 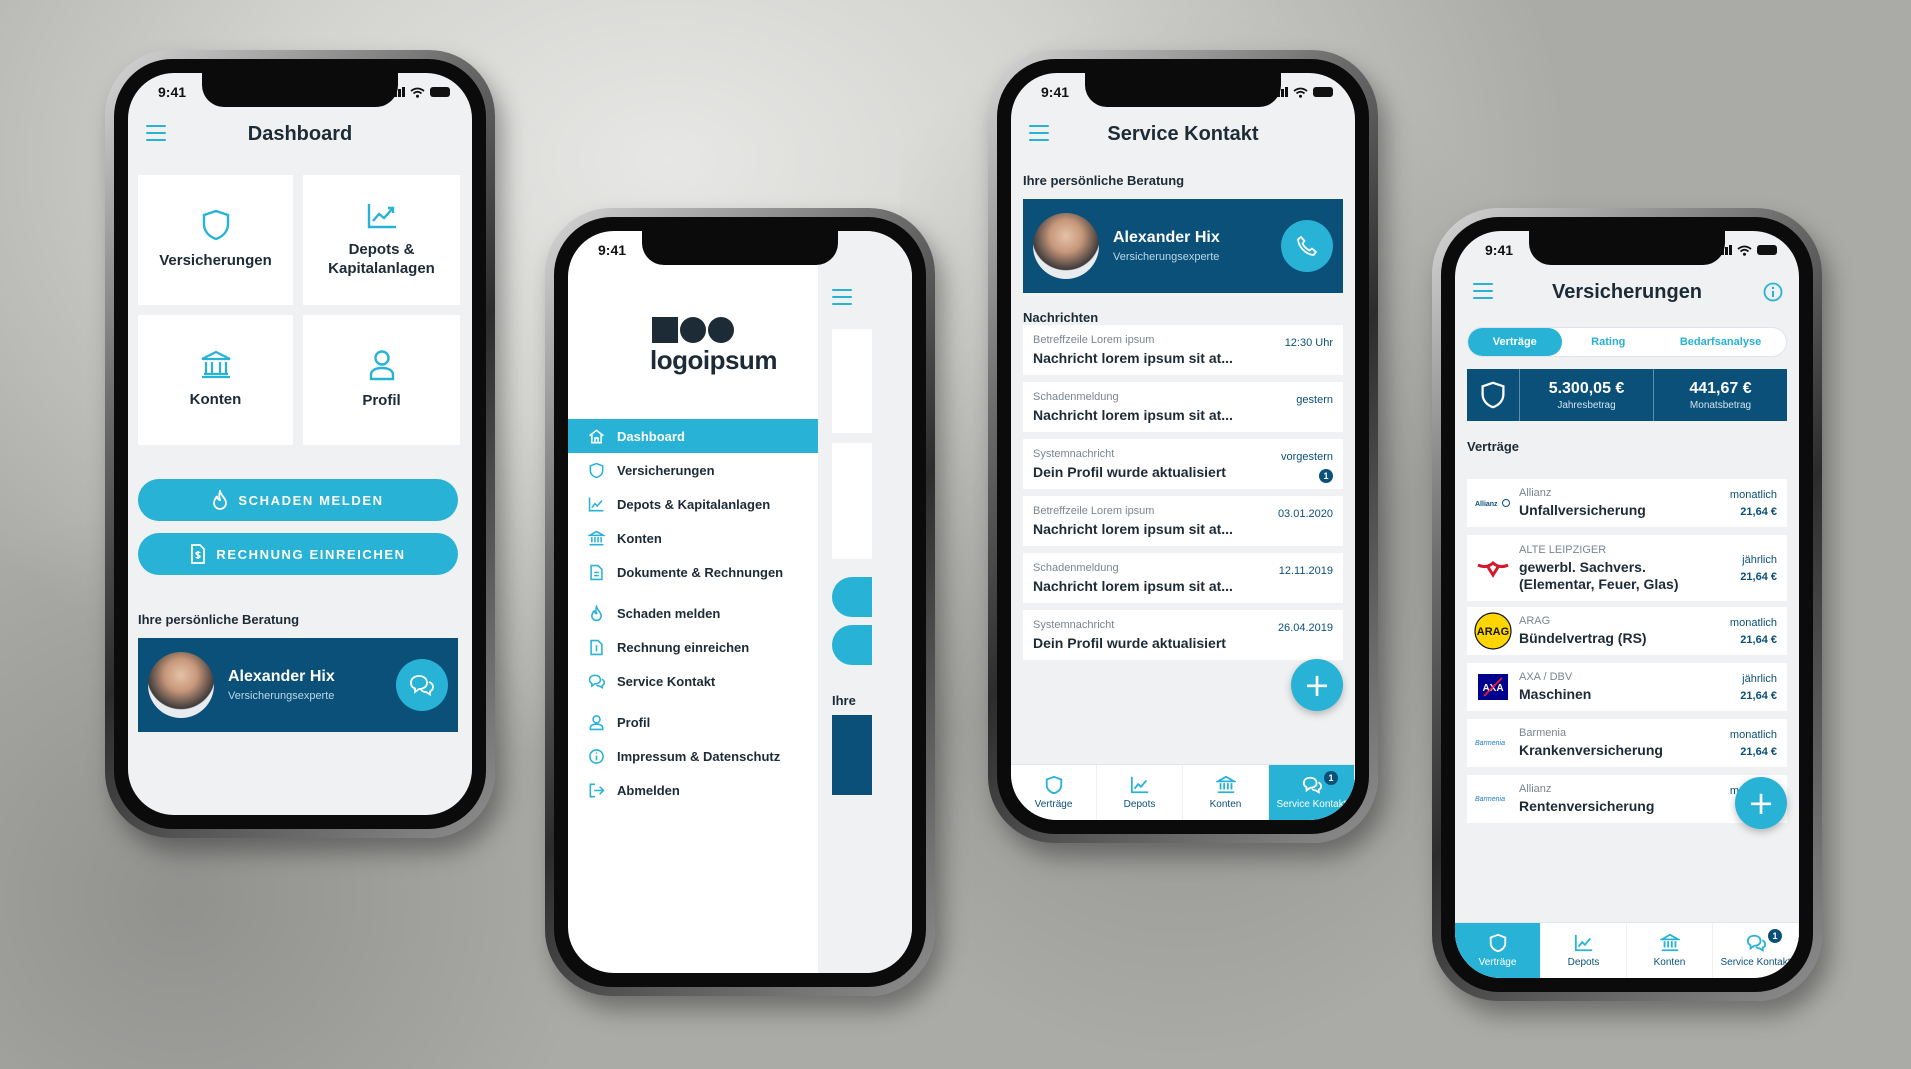 I want to click on info-icon, so click(x=1773, y=292).